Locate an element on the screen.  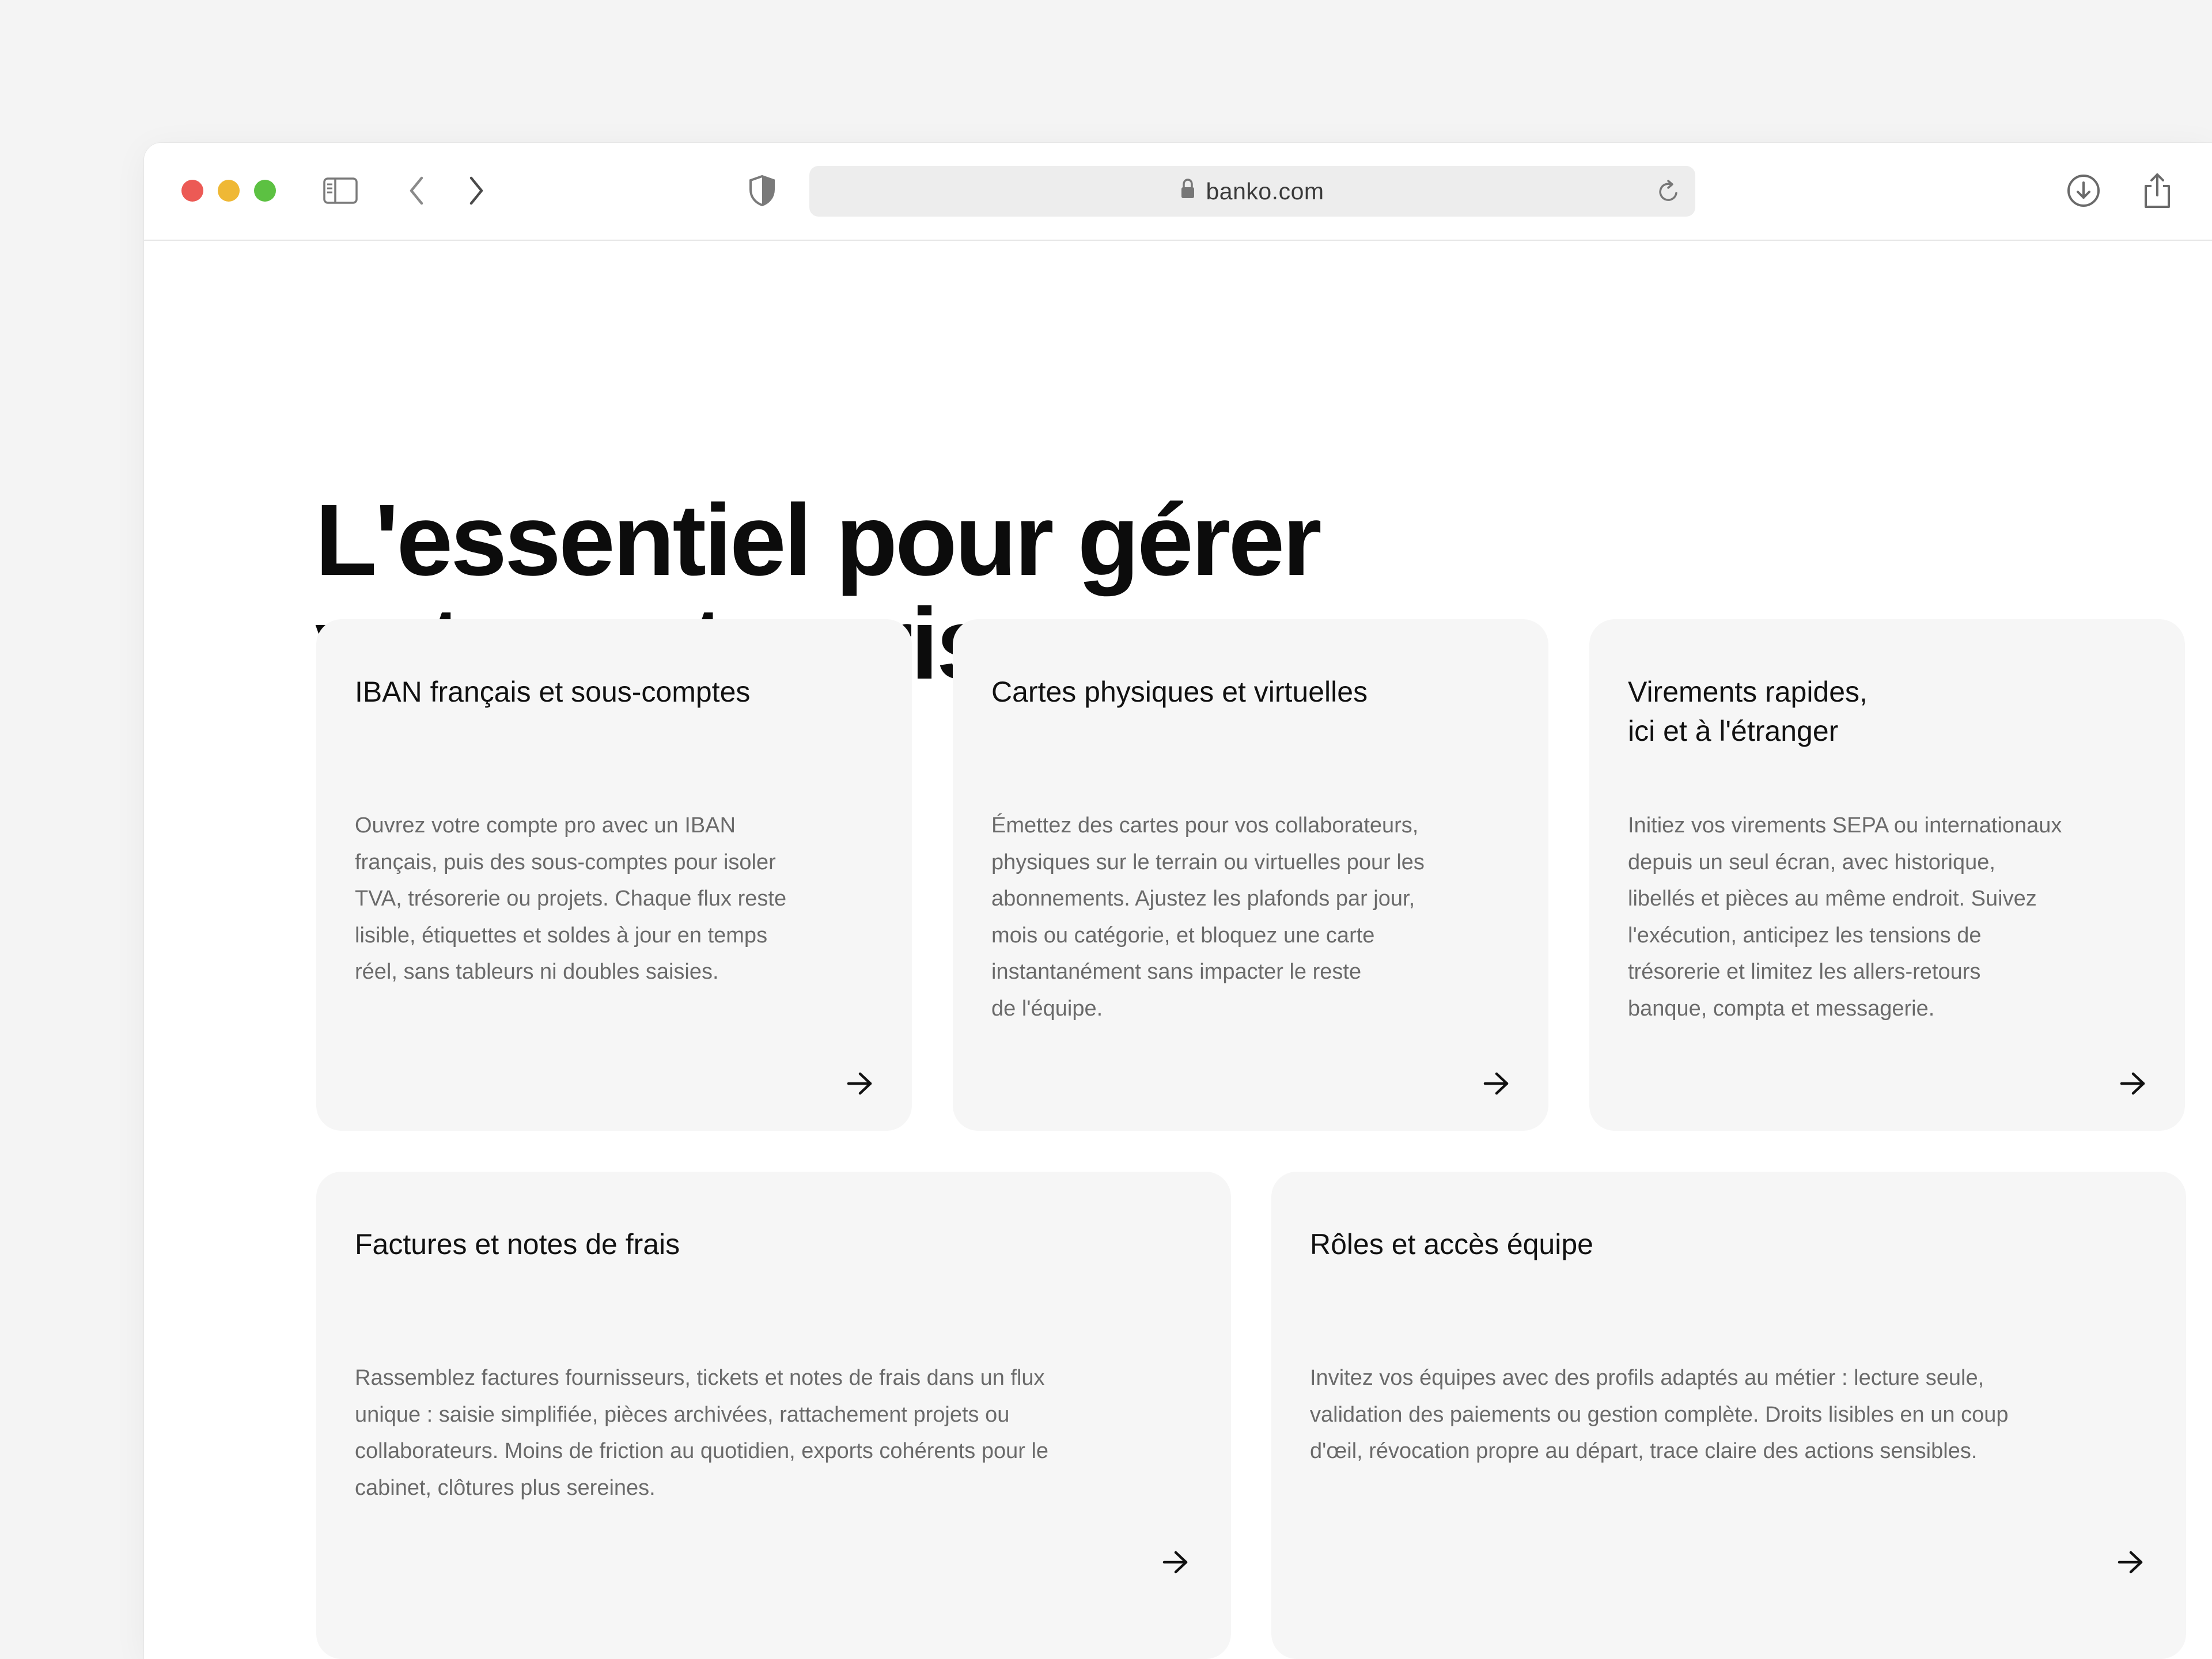
page-title-line-1: L'essentiel pour gérer is located at coordinates (818, 540).